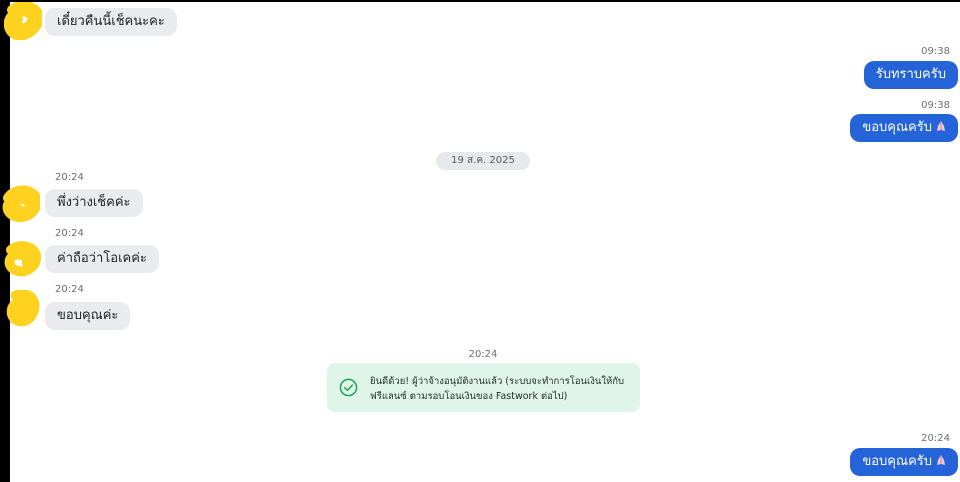 The width and height of the screenshot is (960, 482). I want to click on message-bubble-incoming: ค่าถือว่าโอเคค่ะ, so click(102, 259).